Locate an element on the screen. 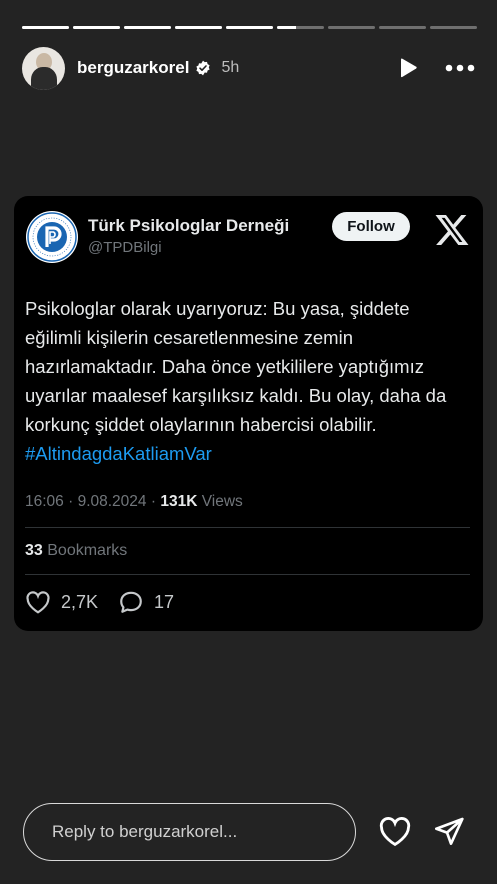 Image resolution: width=497 pixels, height=884 pixels. bookmarks-label: Bookmarks is located at coordinates (87, 550).